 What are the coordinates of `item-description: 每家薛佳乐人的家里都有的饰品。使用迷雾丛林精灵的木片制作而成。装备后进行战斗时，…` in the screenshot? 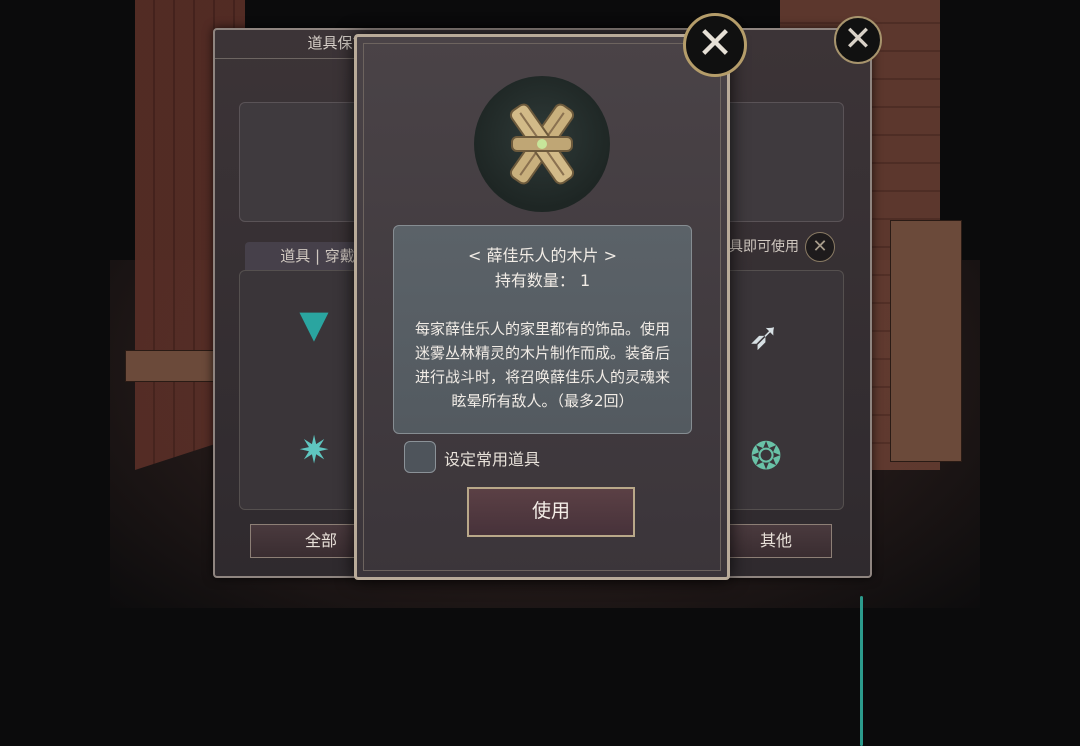 It's located at (542, 365).